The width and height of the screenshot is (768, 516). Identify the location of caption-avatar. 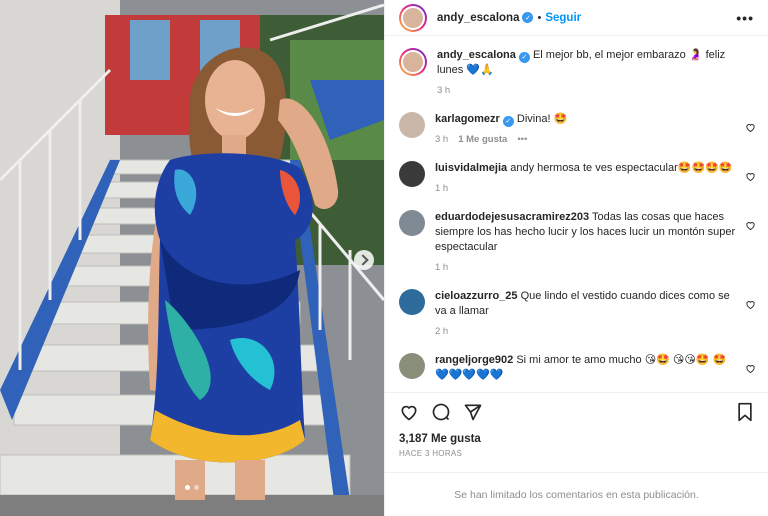
(413, 62).